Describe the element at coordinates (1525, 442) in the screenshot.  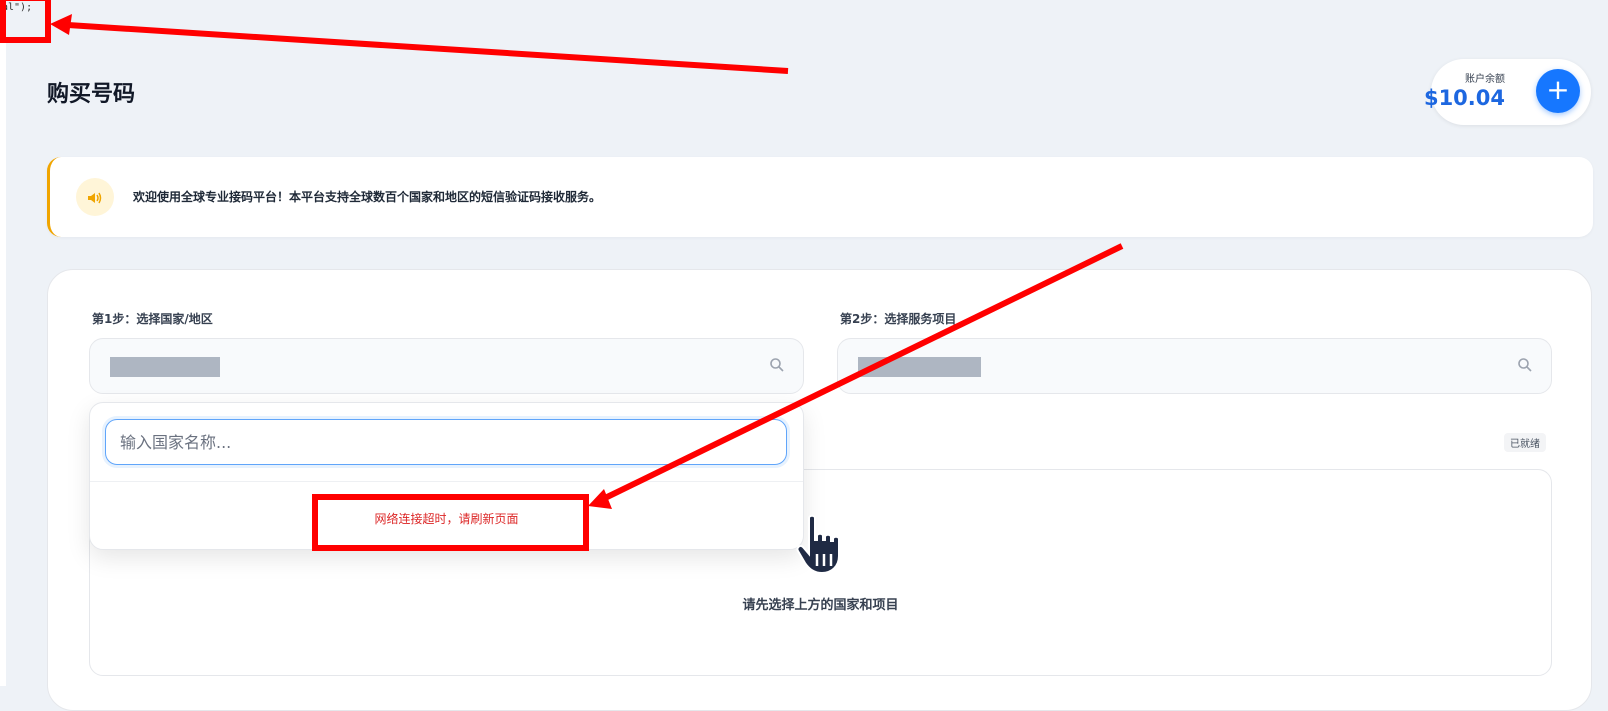
I see `status-badge: 已就绪` at that location.